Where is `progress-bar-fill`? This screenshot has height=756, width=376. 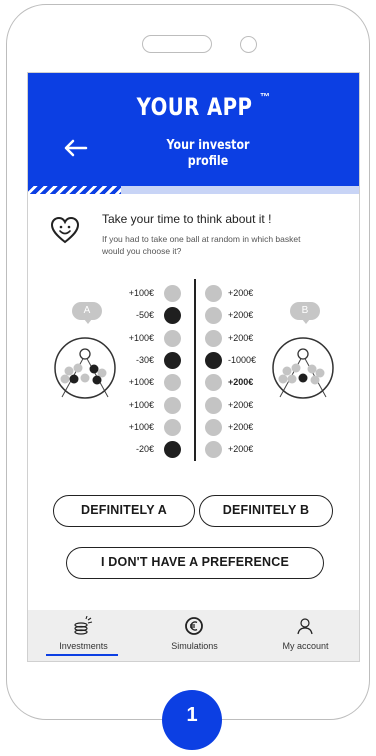 progress-bar-fill is located at coordinates (75, 190).